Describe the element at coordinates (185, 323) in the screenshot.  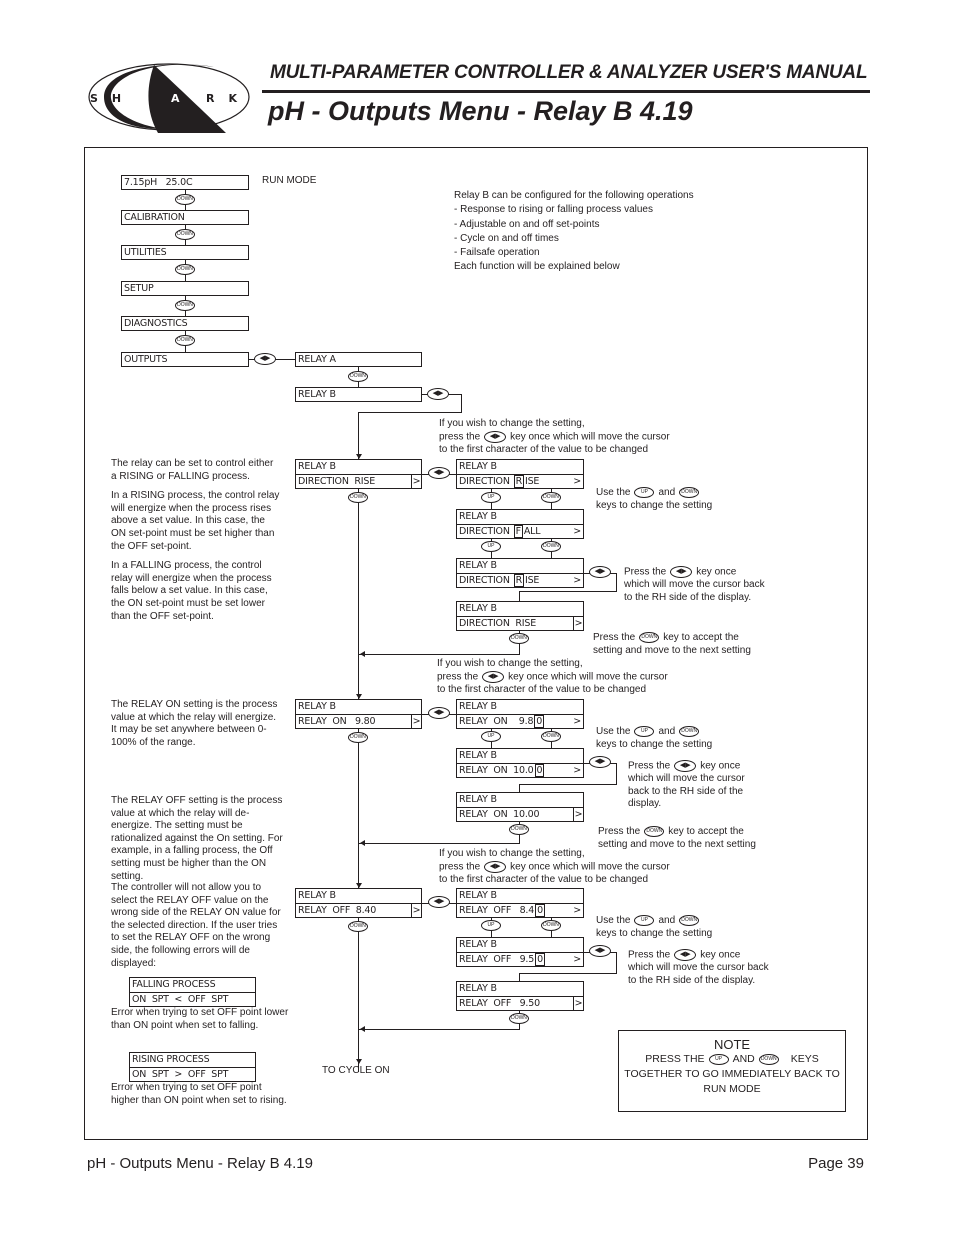
I see `lcd-diagnostics: DIAGNOSTICS` at that location.